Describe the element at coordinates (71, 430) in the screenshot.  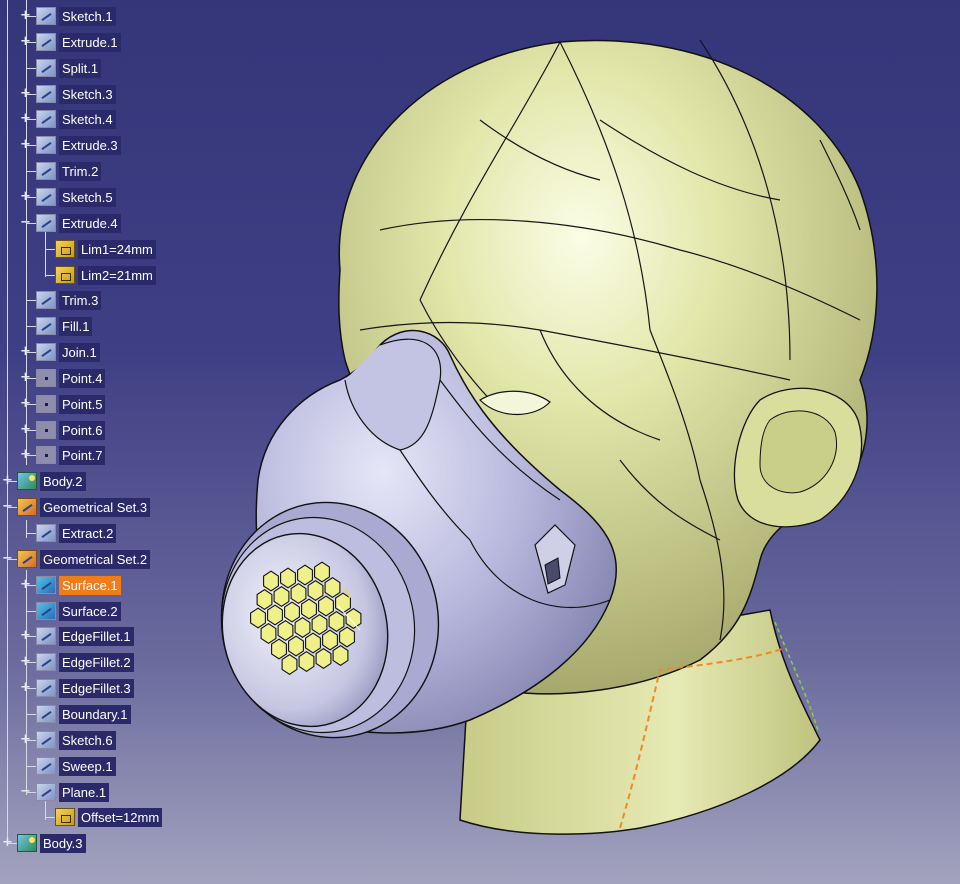
I see `tree-node-point-6: Point.6` at that location.